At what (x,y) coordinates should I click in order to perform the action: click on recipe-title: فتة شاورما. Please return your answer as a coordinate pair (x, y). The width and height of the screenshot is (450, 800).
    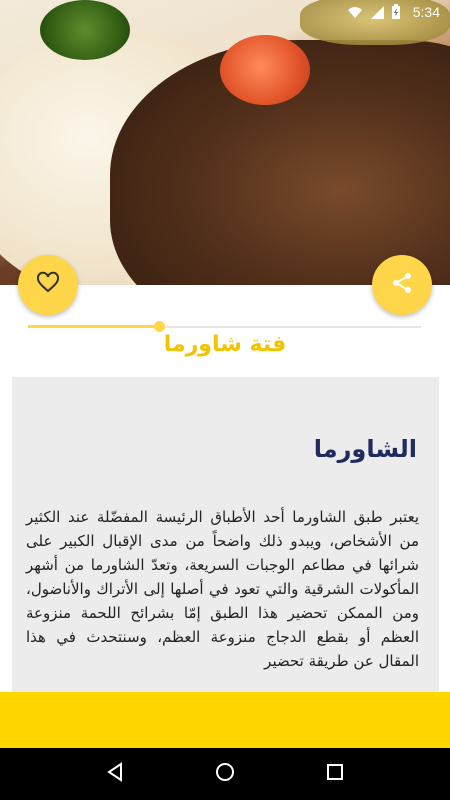
    Looking at the image, I should click on (225, 344).